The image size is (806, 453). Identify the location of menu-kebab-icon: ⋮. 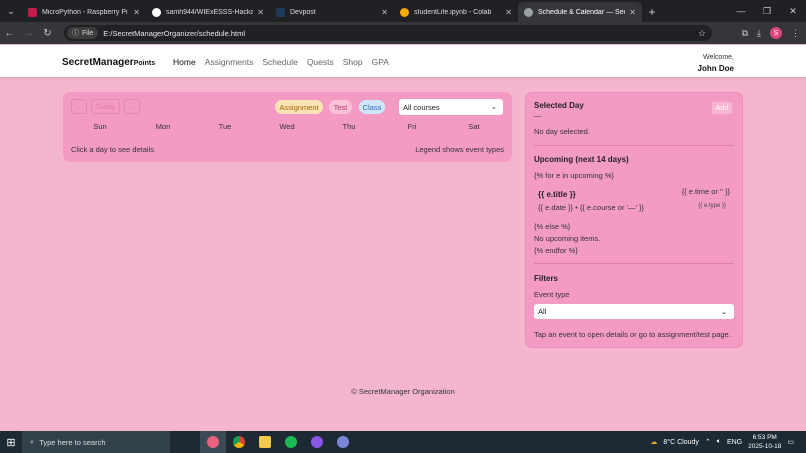
(795, 33).